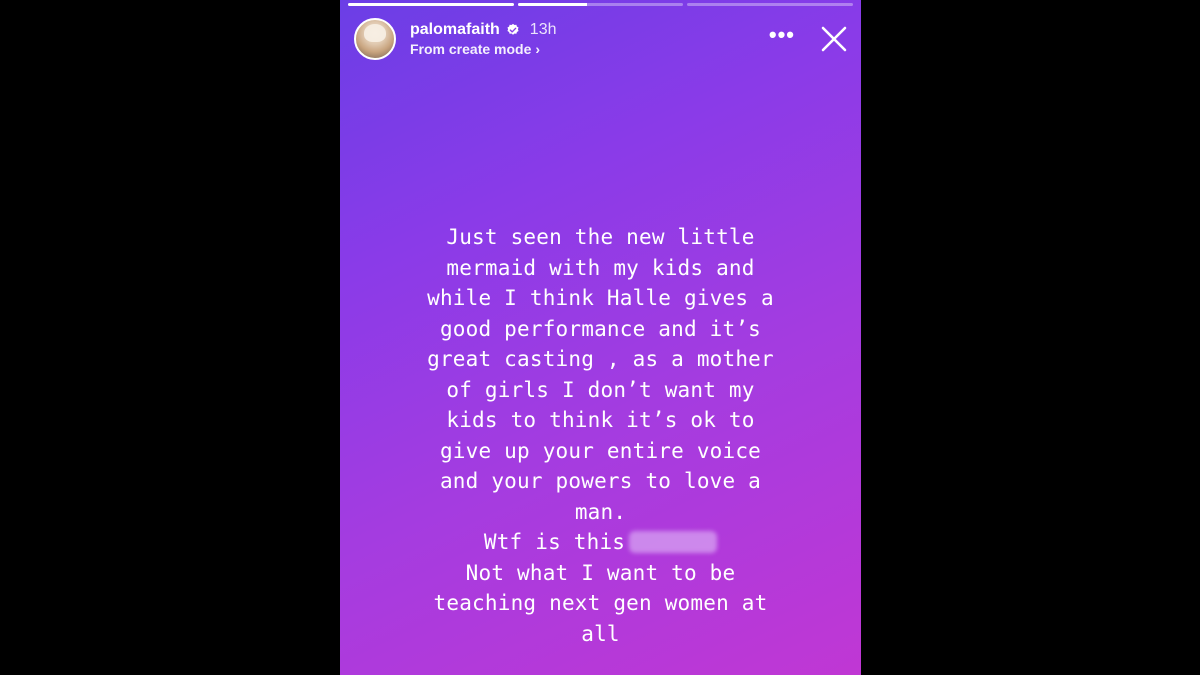 This screenshot has height=675, width=1200. Describe the element at coordinates (471, 49) in the screenshot. I see `create-mode-label: From create mode` at that location.